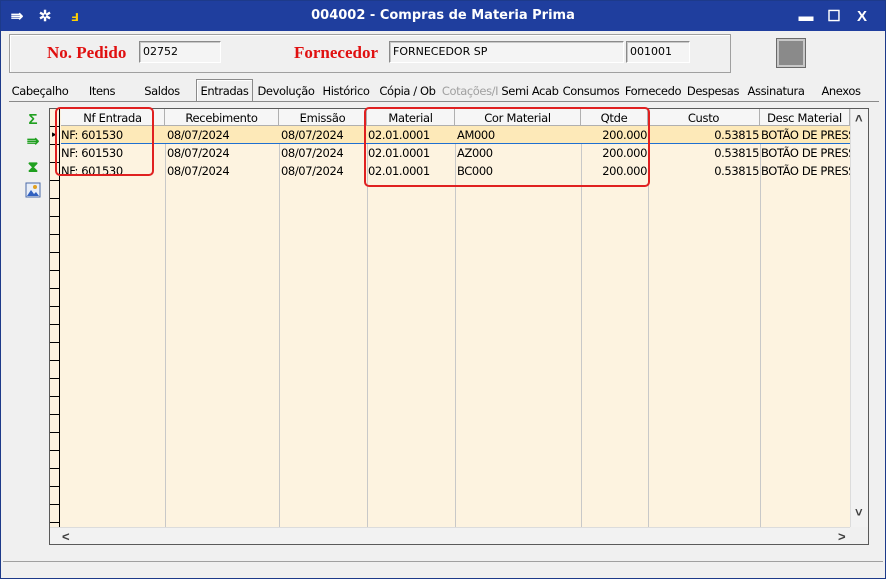 The height and width of the screenshot is (579, 886). I want to click on window-title: 004002 - Compras de Materia Prima, so click(443, 15).